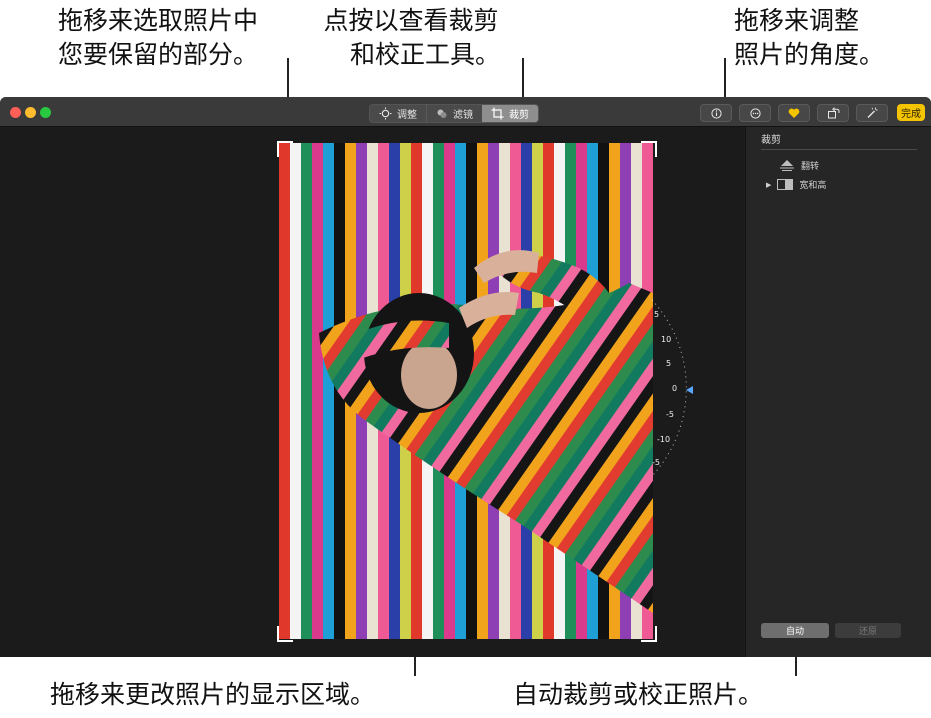 The height and width of the screenshot is (718, 931). What do you see at coordinates (839, 149) in the screenshot?
I see `sidebar-divider` at bounding box center [839, 149].